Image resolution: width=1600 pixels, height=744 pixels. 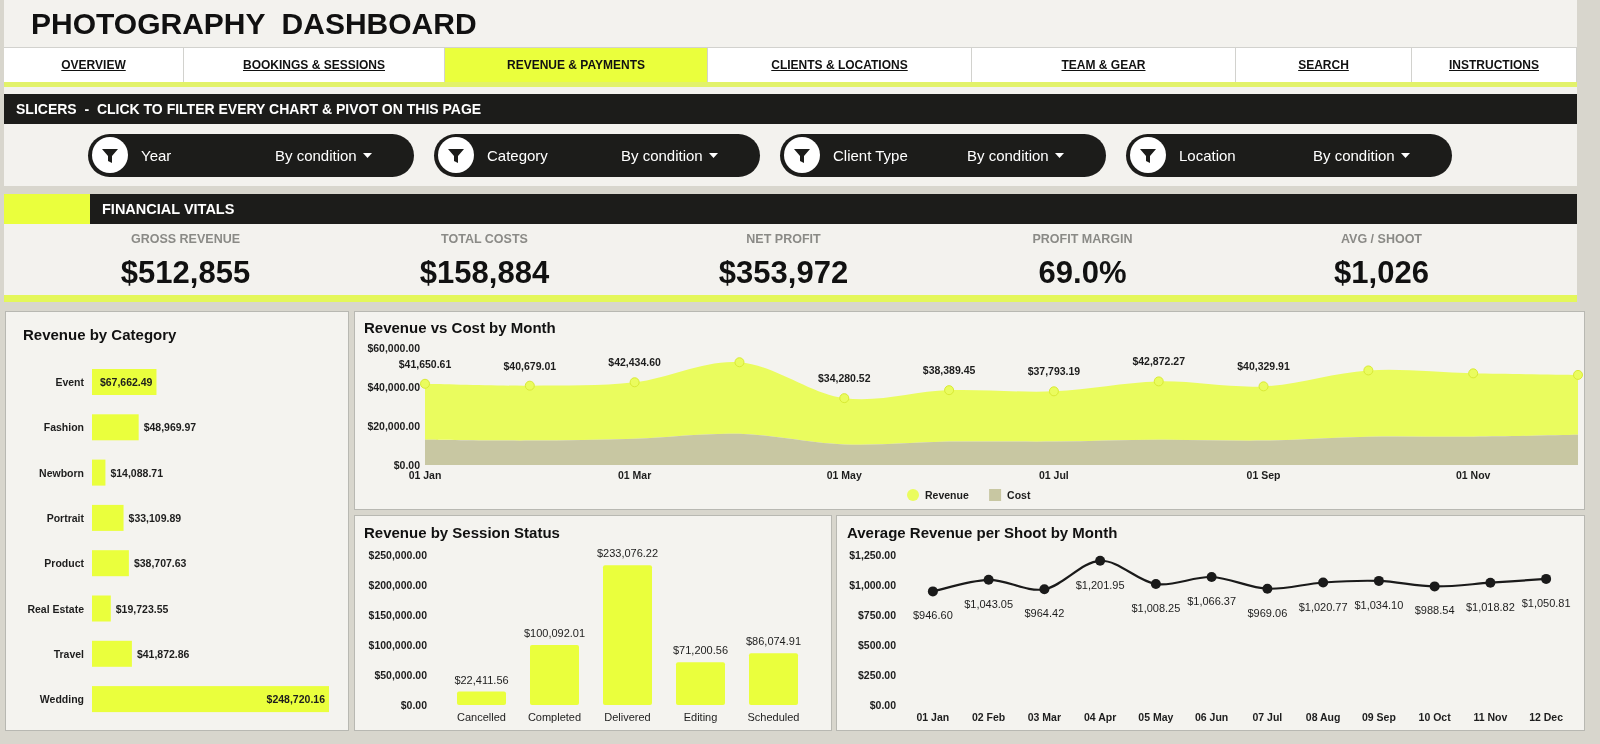 What do you see at coordinates (170, 427) in the screenshot?
I see `data-label: $48,969.97` at bounding box center [170, 427].